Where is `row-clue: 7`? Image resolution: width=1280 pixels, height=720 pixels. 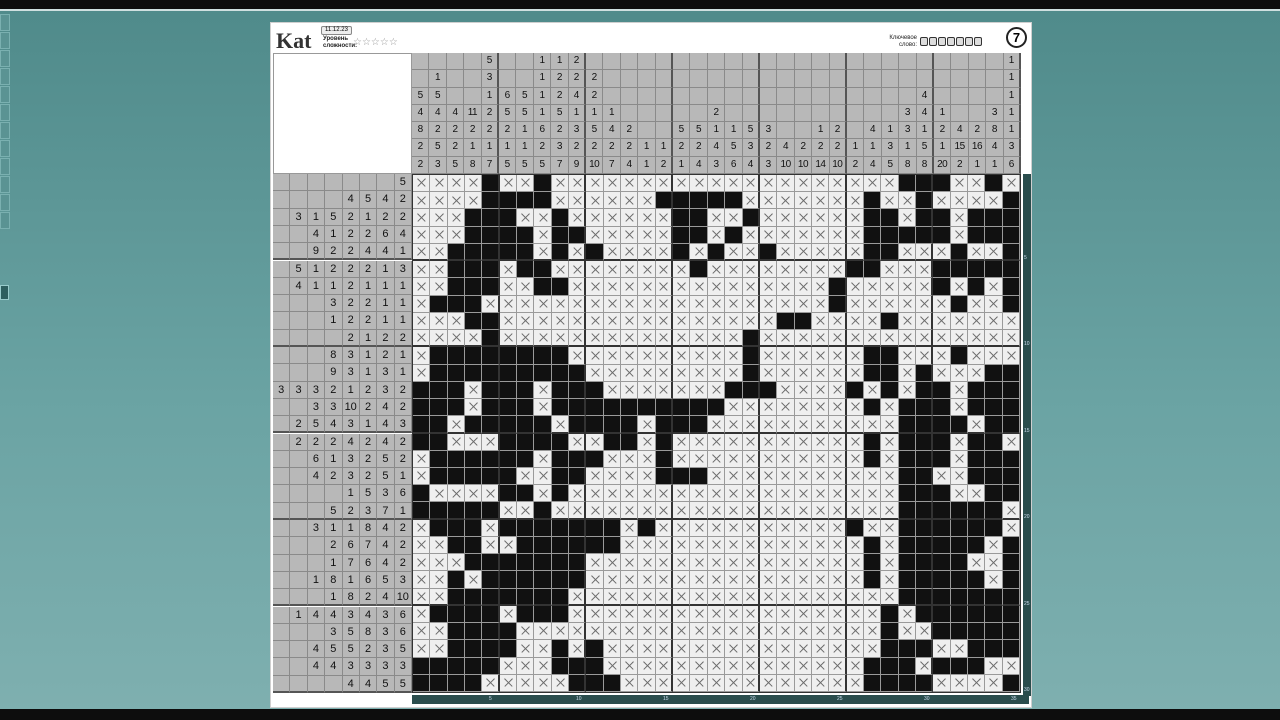 row-clue: 7 is located at coordinates (351, 563).